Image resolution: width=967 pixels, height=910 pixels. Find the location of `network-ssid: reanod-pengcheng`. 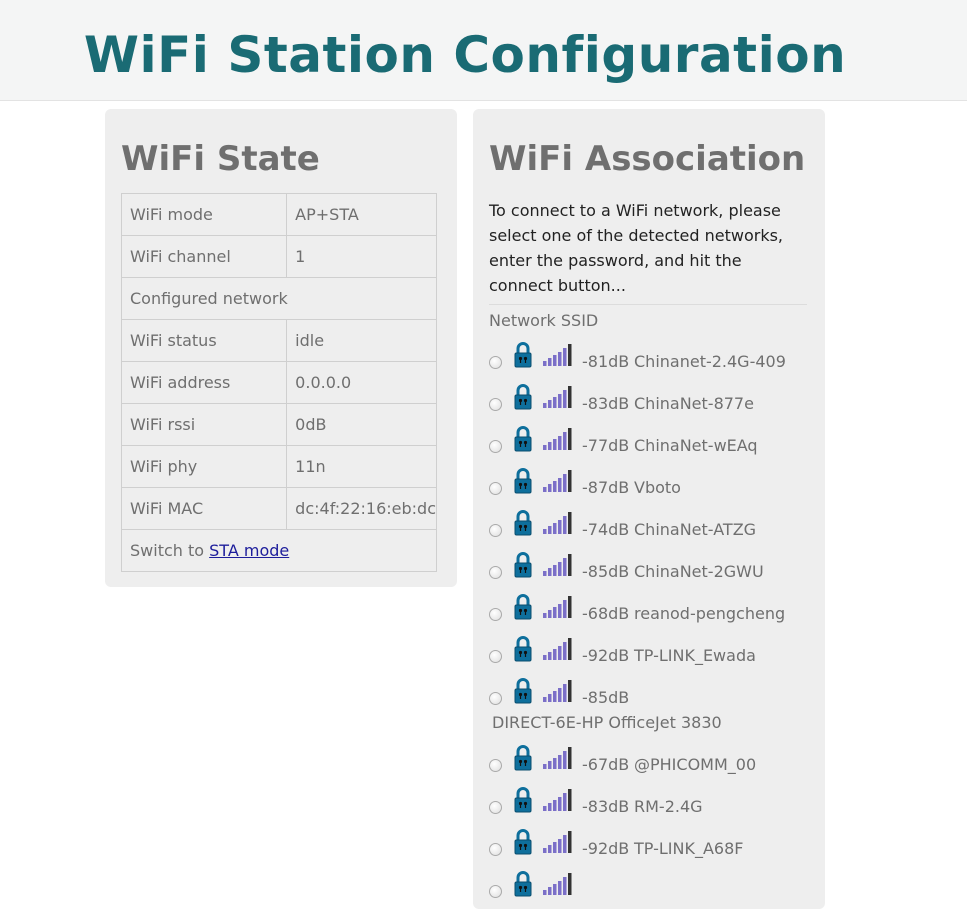

network-ssid: reanod-pengcheng is located at coordinates (710, 613).